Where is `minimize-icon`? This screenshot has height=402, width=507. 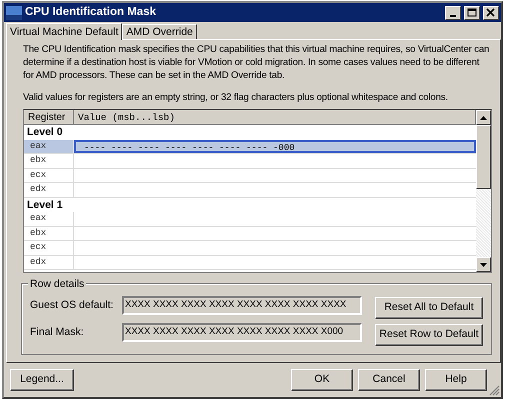 minimize-icon is located at coordinates (453, 15).